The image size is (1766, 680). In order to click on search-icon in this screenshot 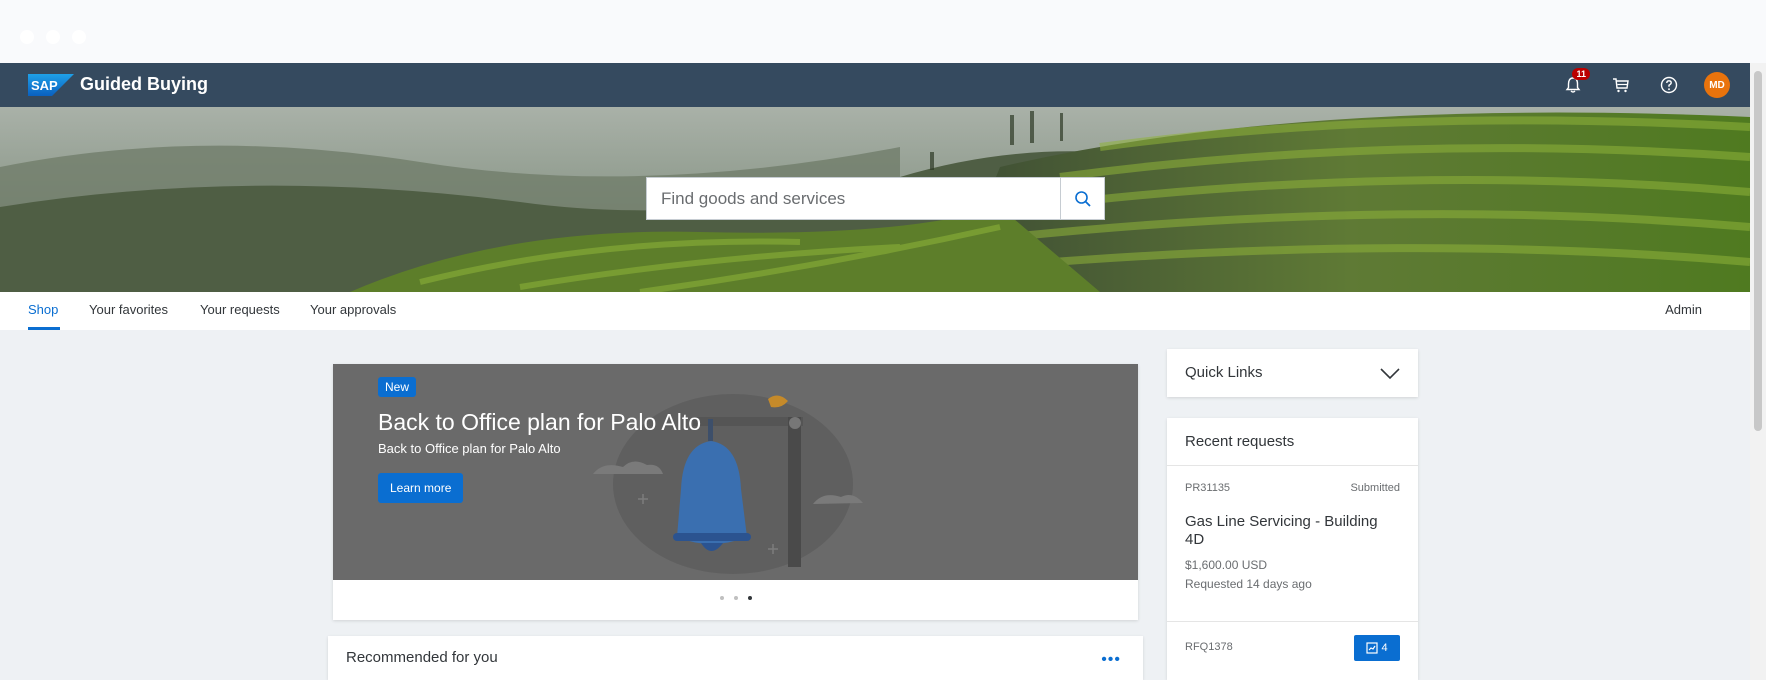, I will do `click(1082, 198)`.